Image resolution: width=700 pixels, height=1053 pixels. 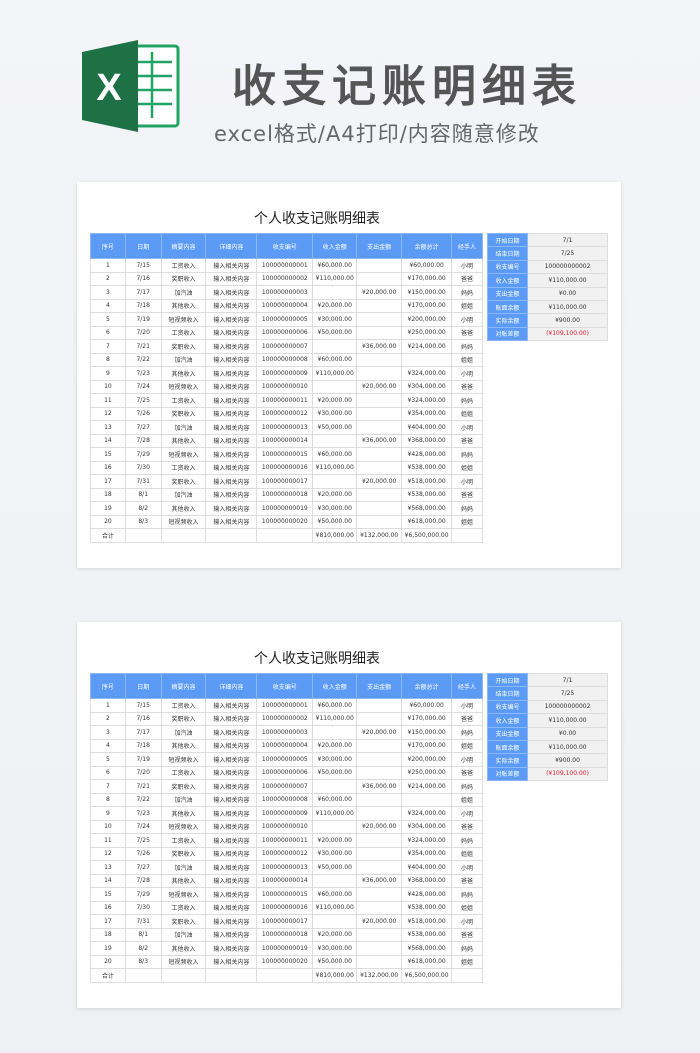 I want to click on table-cell: 7/18, so click(x=143, y=745).